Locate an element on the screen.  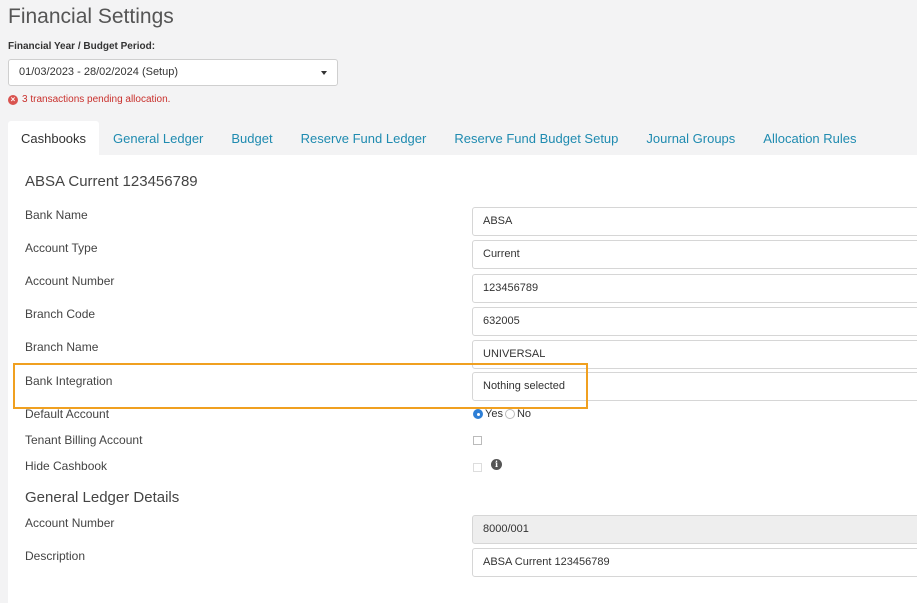
default-account-yes-radio is located at coordinates (478, 414).